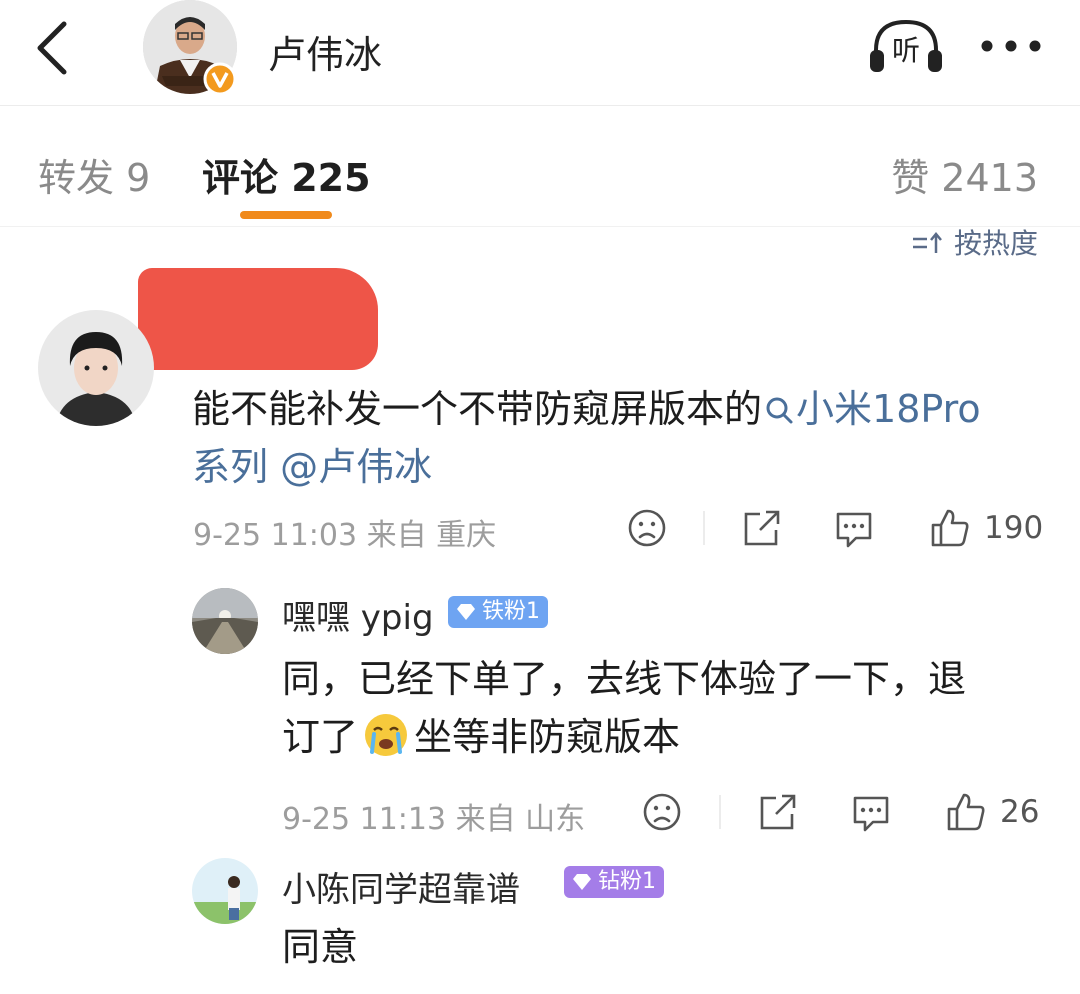 The width and height of the screenshot is (1080, 994). Describe the element at coordinates (190, 48) in the screenshot. I see `author-avatar` at that location.